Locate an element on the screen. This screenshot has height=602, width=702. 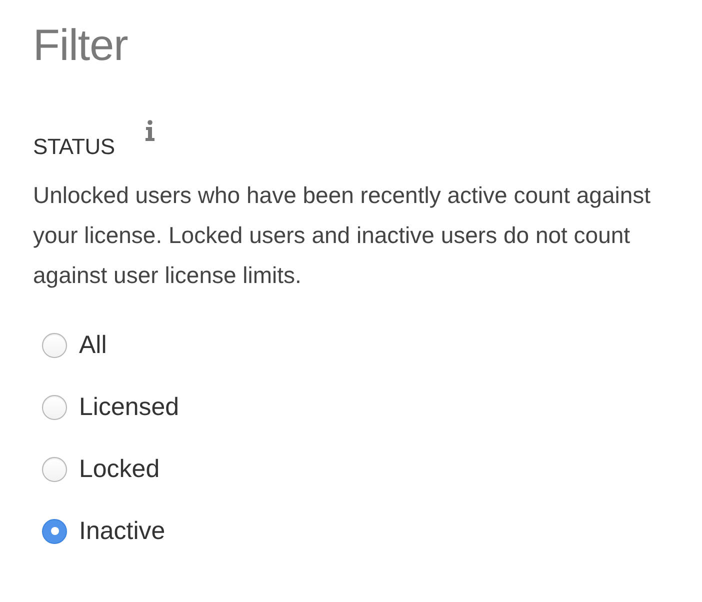
radio-label: Inactive is located at coordinates (122, 531).